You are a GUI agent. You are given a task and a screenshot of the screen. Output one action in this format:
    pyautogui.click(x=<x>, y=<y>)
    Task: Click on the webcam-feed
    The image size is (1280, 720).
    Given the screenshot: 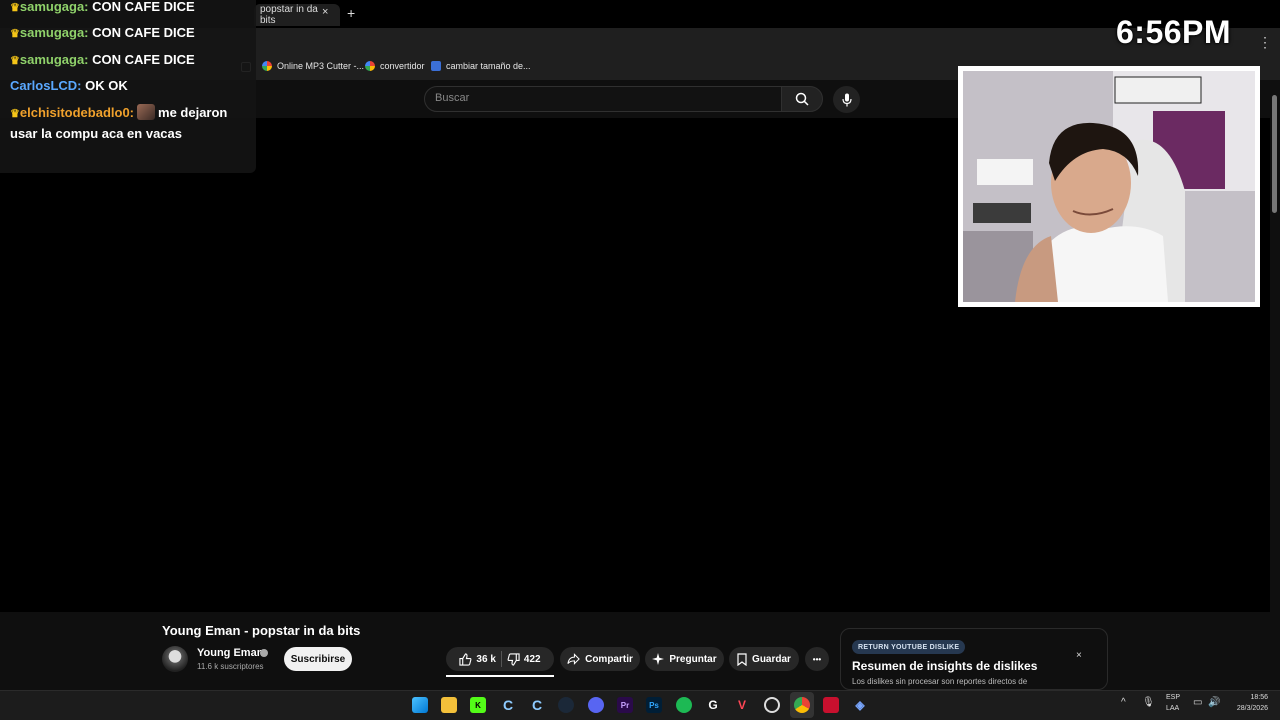 What is the action you would take?
    pyautogui.click(x=1109, y=186)
    